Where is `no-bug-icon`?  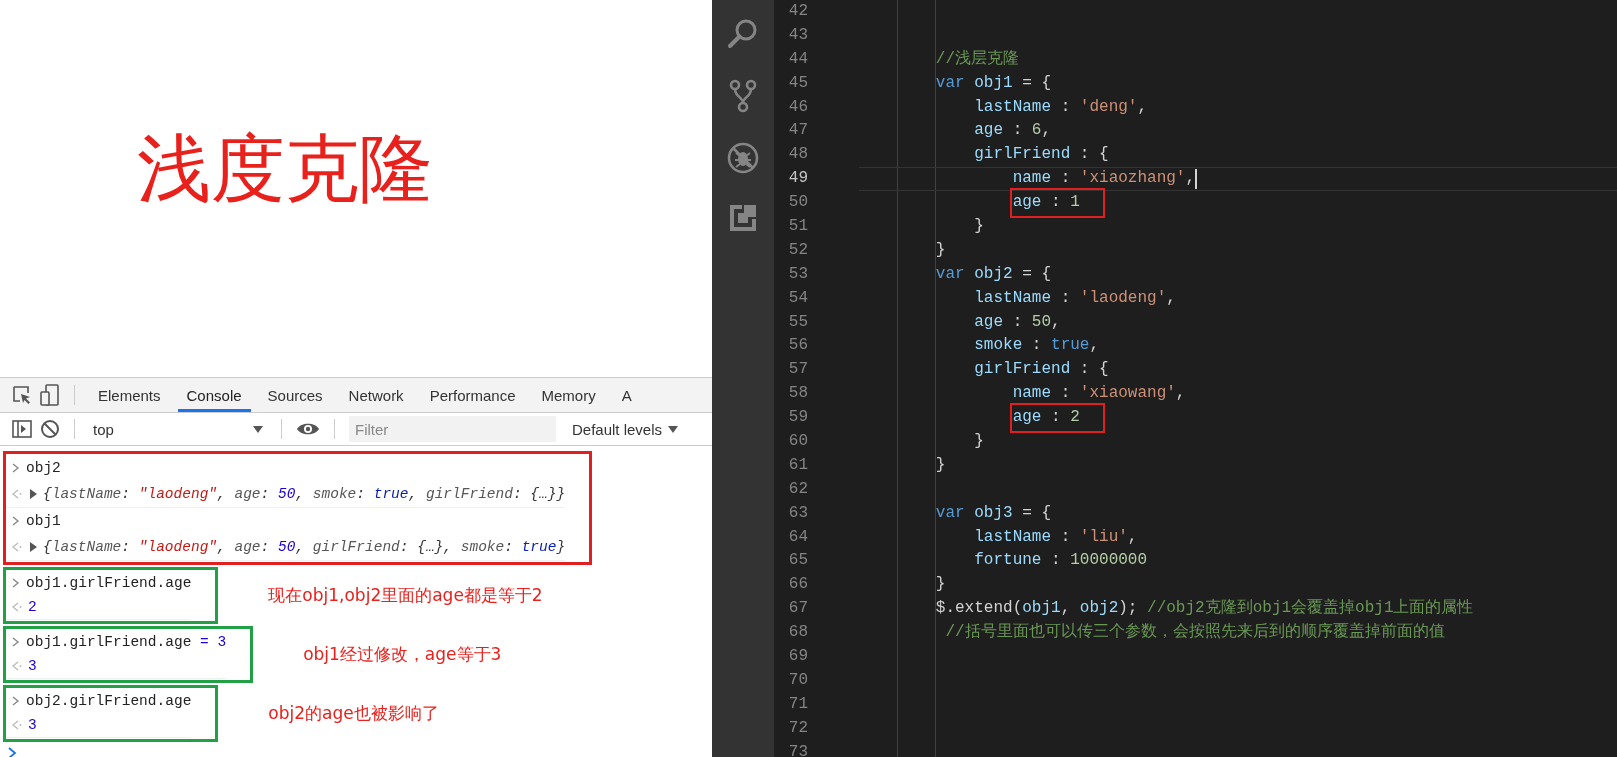
no-bug-icon is located at coordinates (743, 158).